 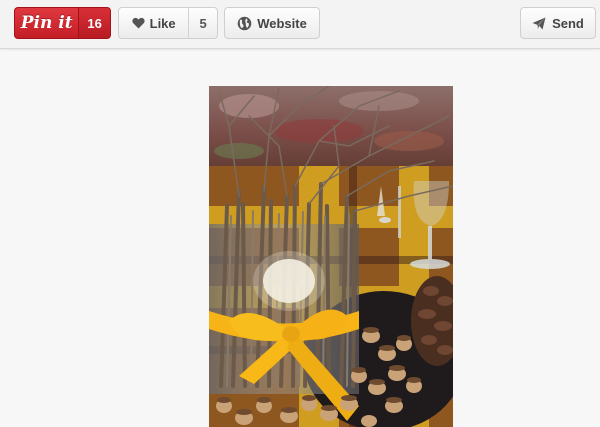 What do you see at coordinates (138, 23) in the screenshot?
I see `heart-icon` at bounding box center [138, 23].